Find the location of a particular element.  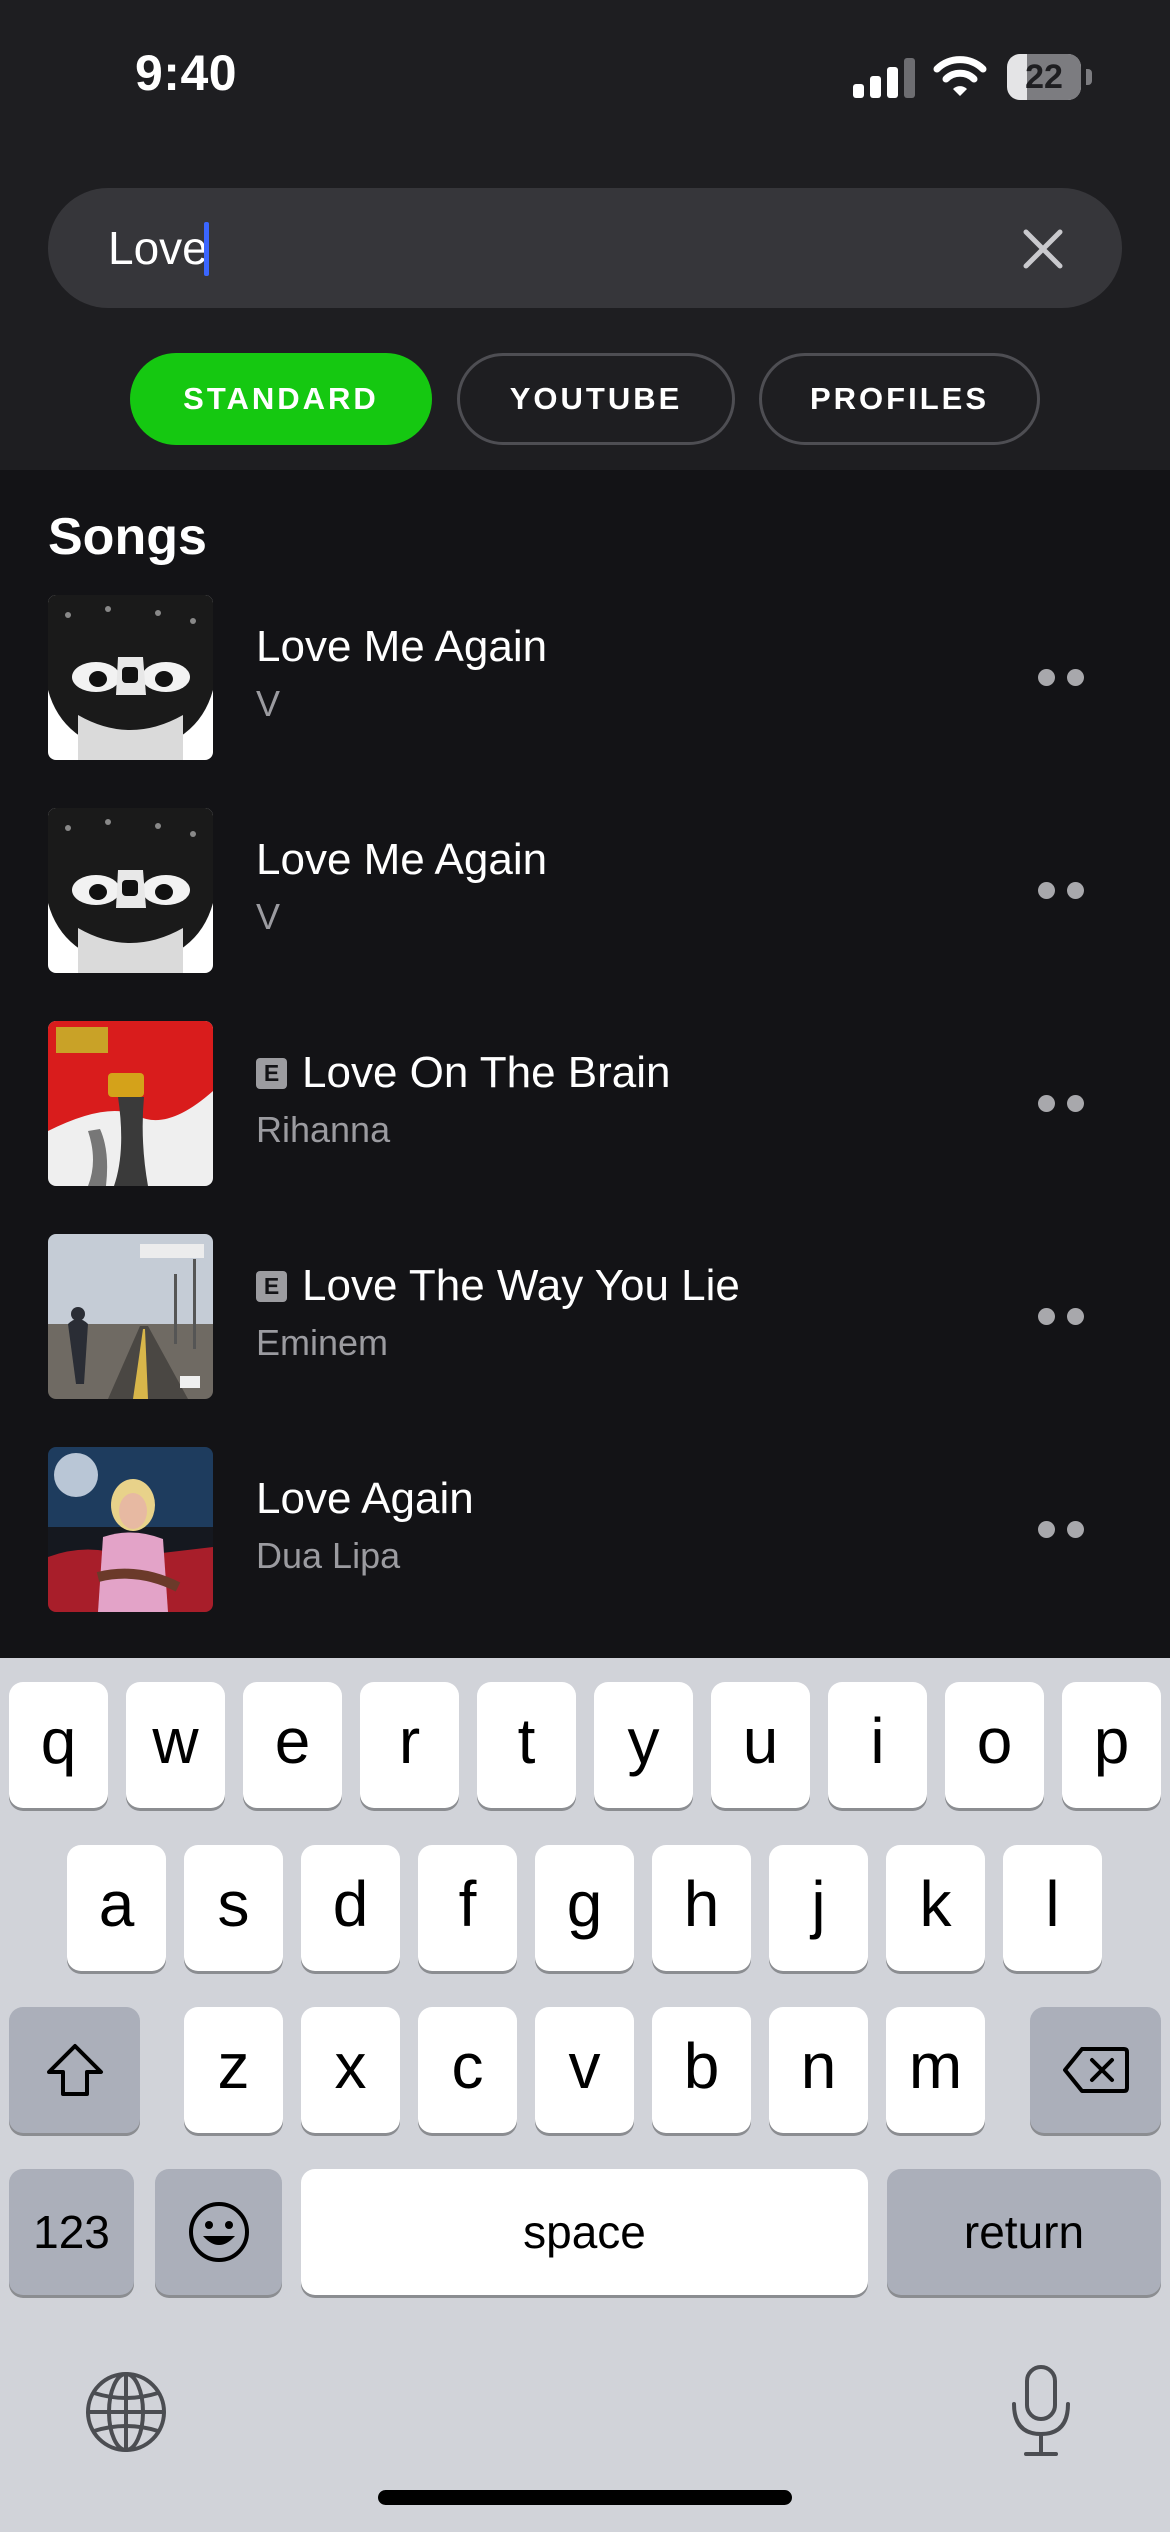

section-title-songs: Songs is located at coordinates (127, 537).